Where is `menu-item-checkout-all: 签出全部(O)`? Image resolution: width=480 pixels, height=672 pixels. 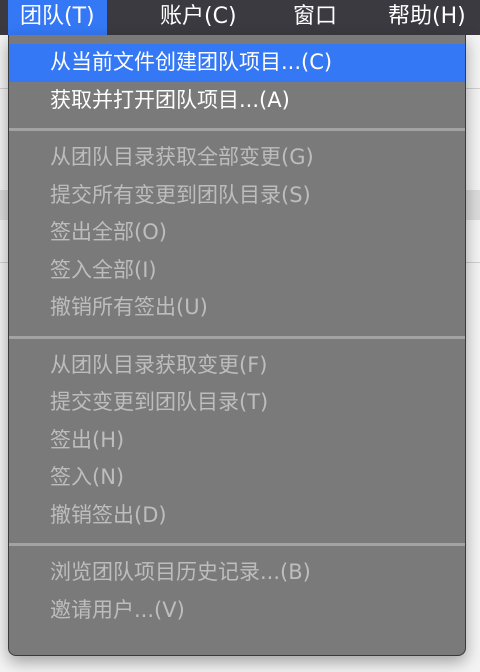 menu-item-checkout-all: 签出全部(O) is located at coordinates (108, 232).